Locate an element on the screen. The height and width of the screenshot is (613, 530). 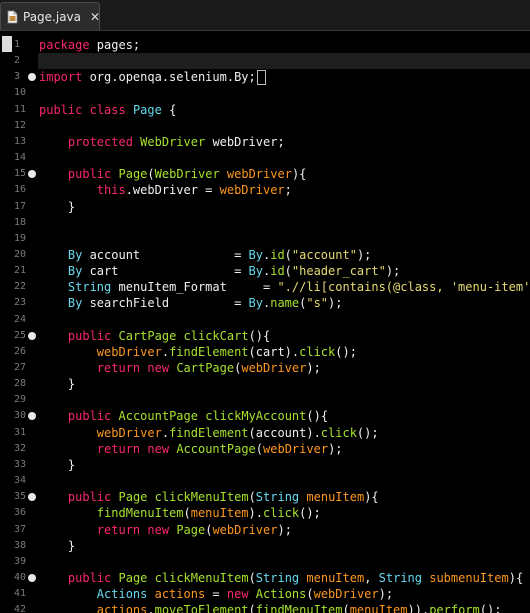
code-token: (cart). is located at coordinates (274, 351).